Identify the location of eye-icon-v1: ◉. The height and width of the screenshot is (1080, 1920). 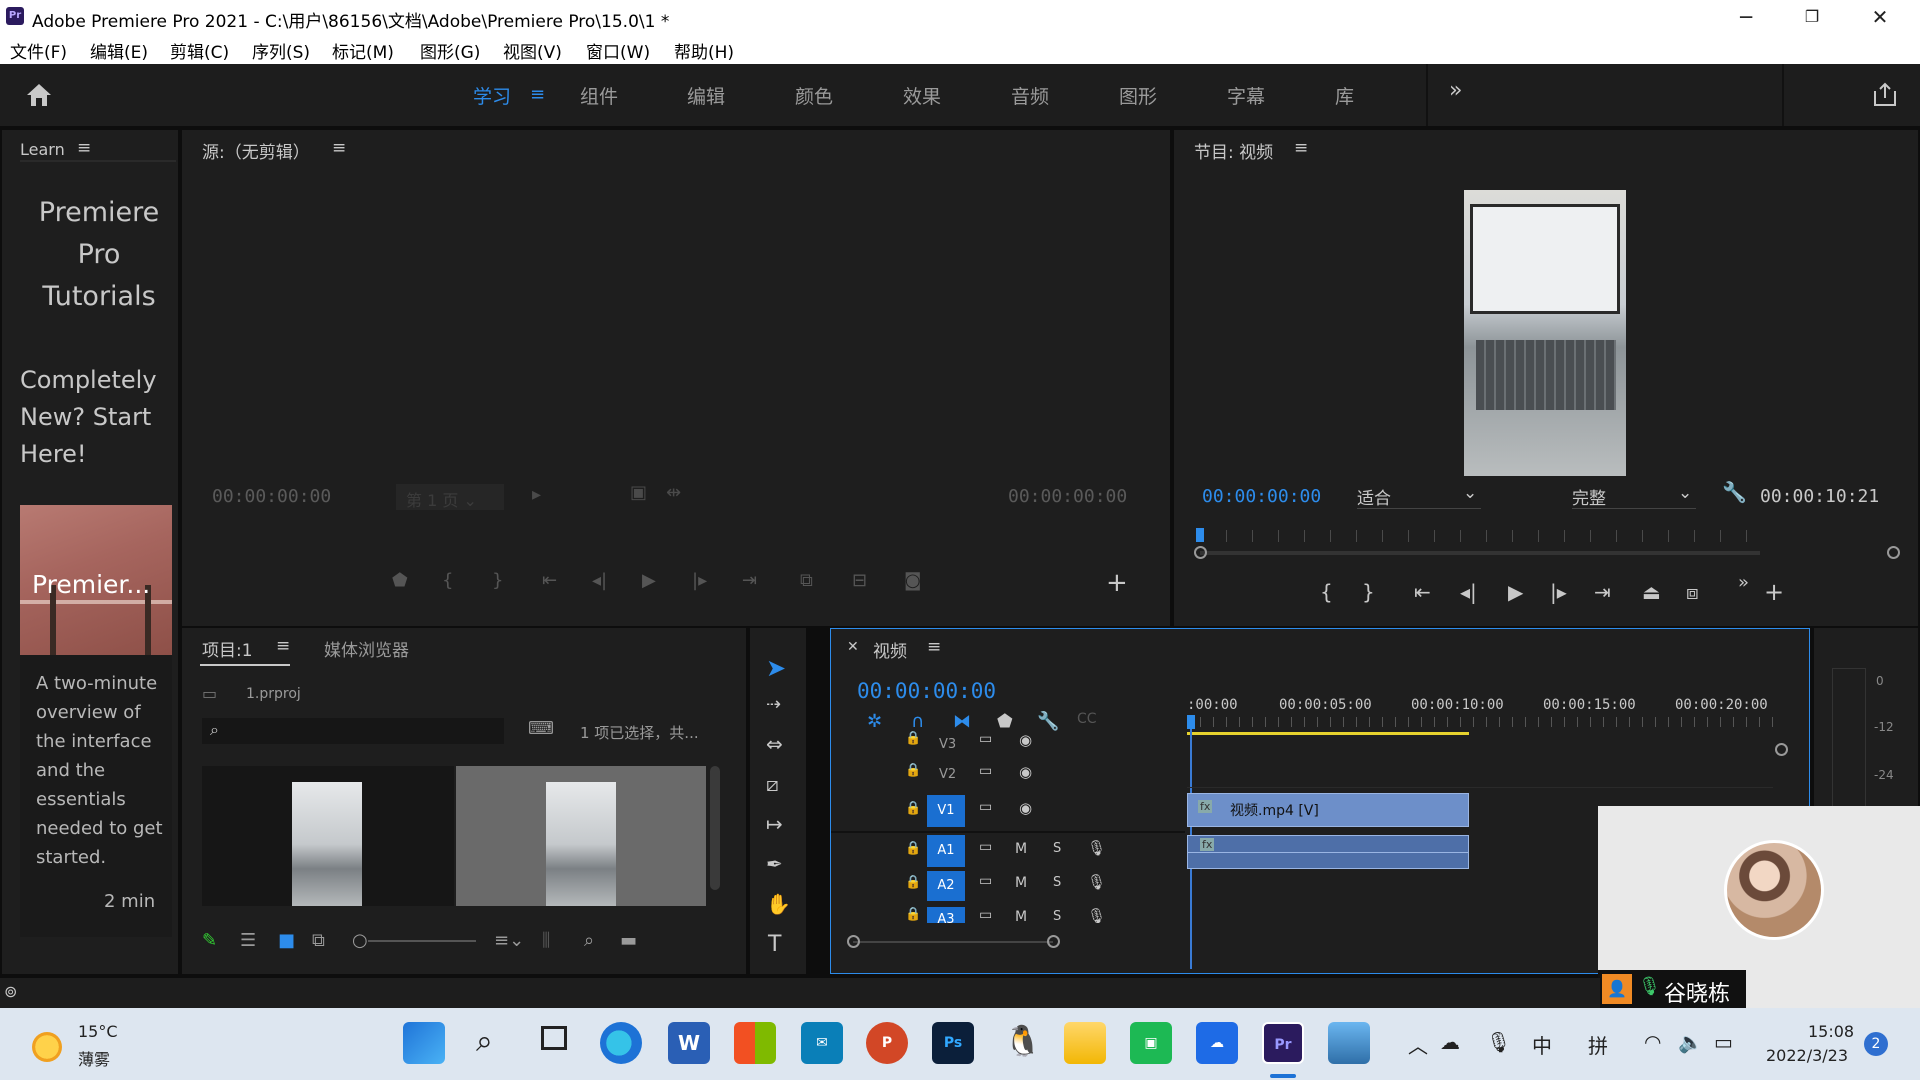
(1025, 808).